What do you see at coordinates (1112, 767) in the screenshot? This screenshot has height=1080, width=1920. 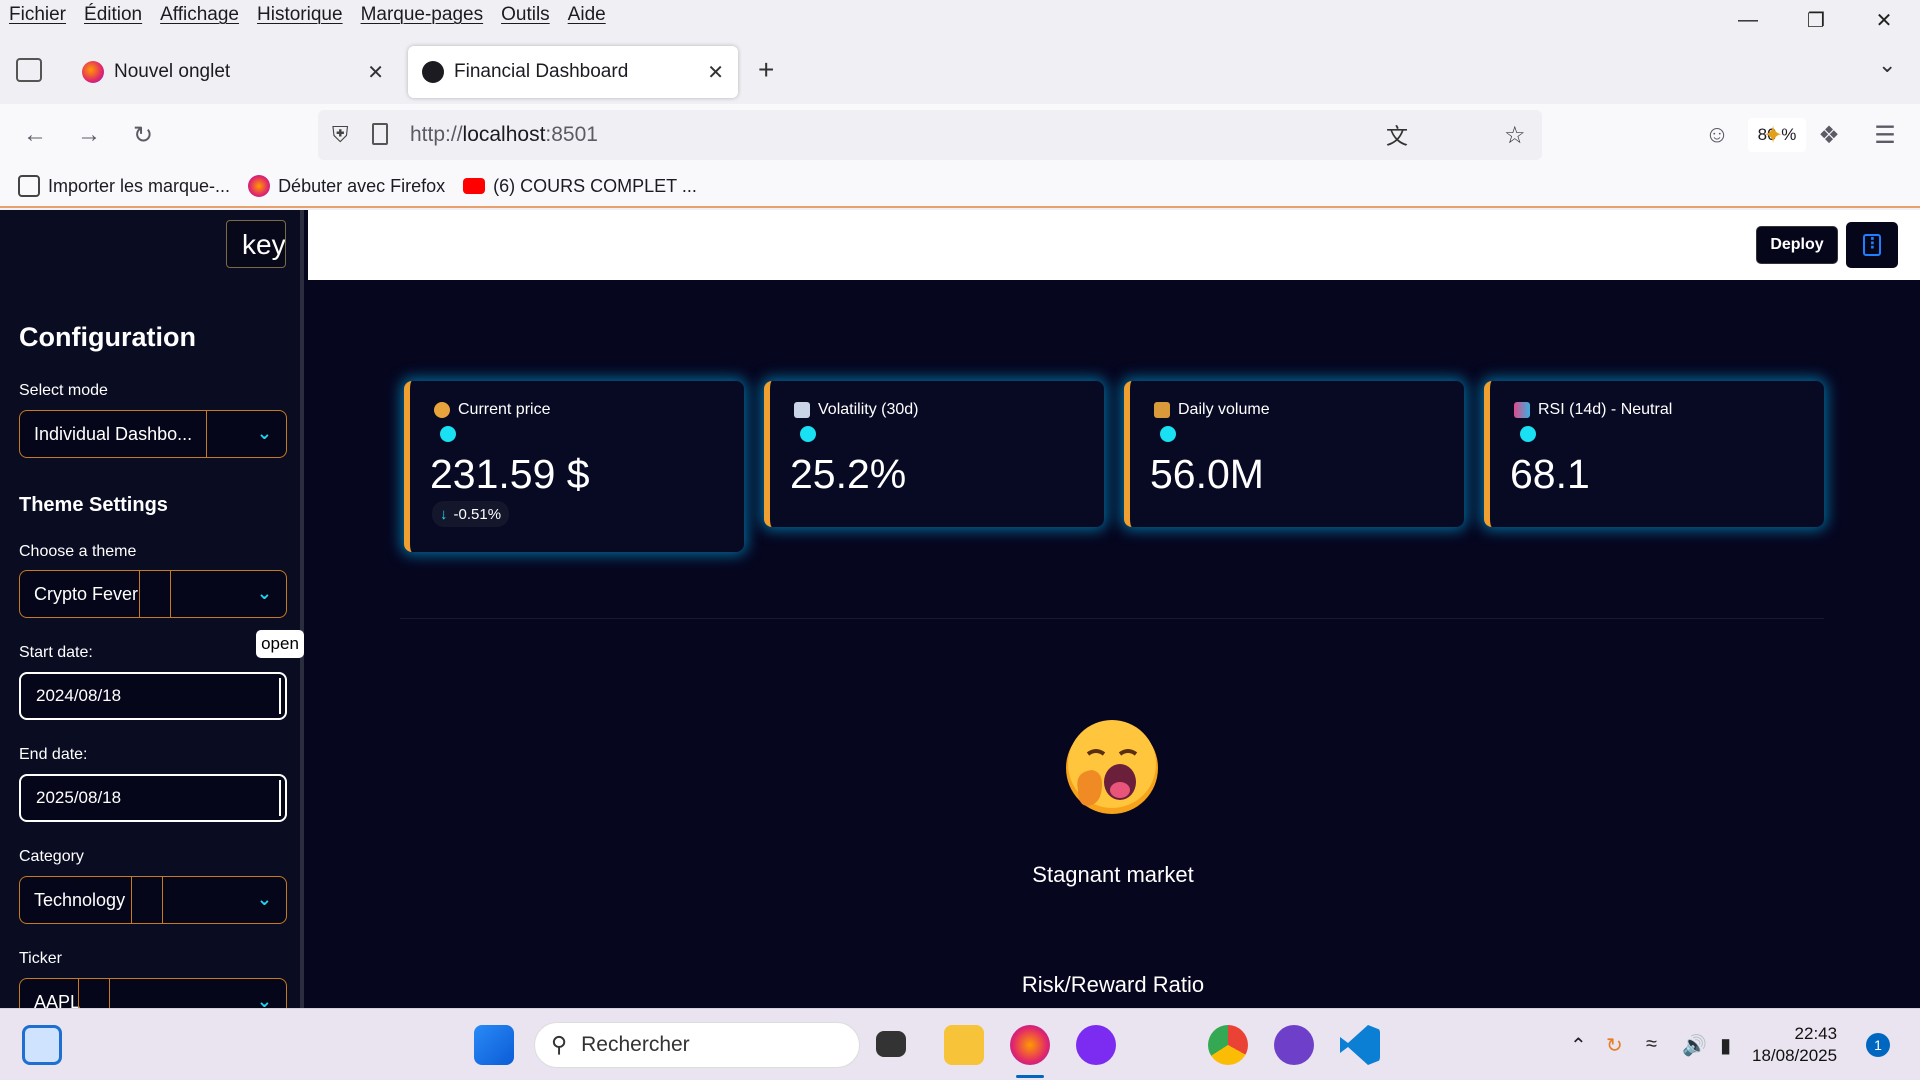 I see `yawning-face-icon` at bounding box center [1112, 767].